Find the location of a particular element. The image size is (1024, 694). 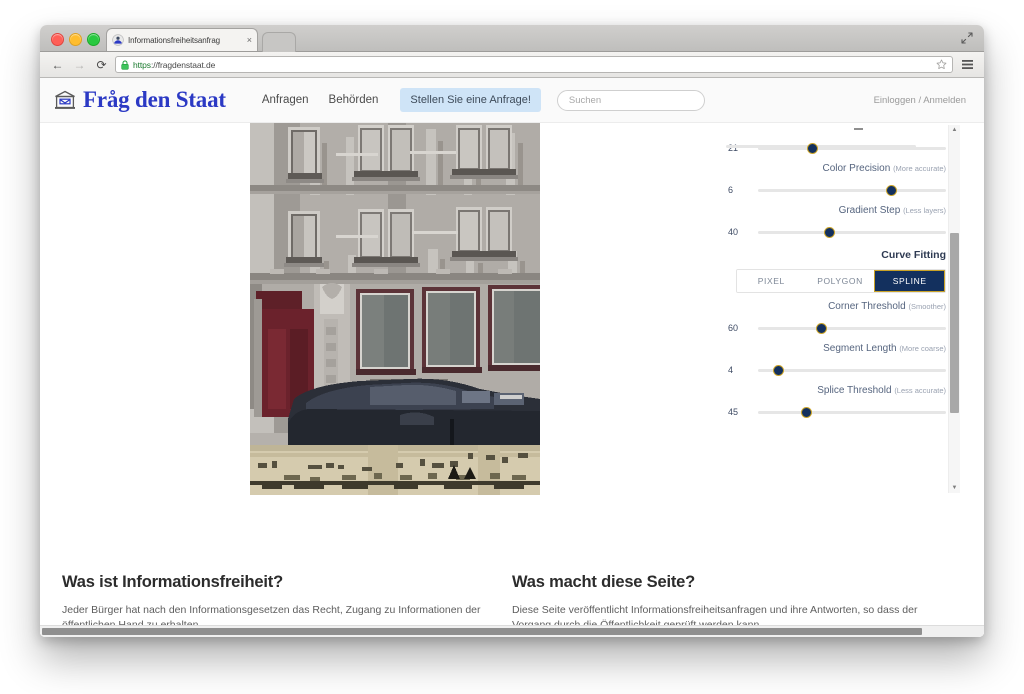

mode-tab-polygon: POLYGON is located at coordinates (840, 281).